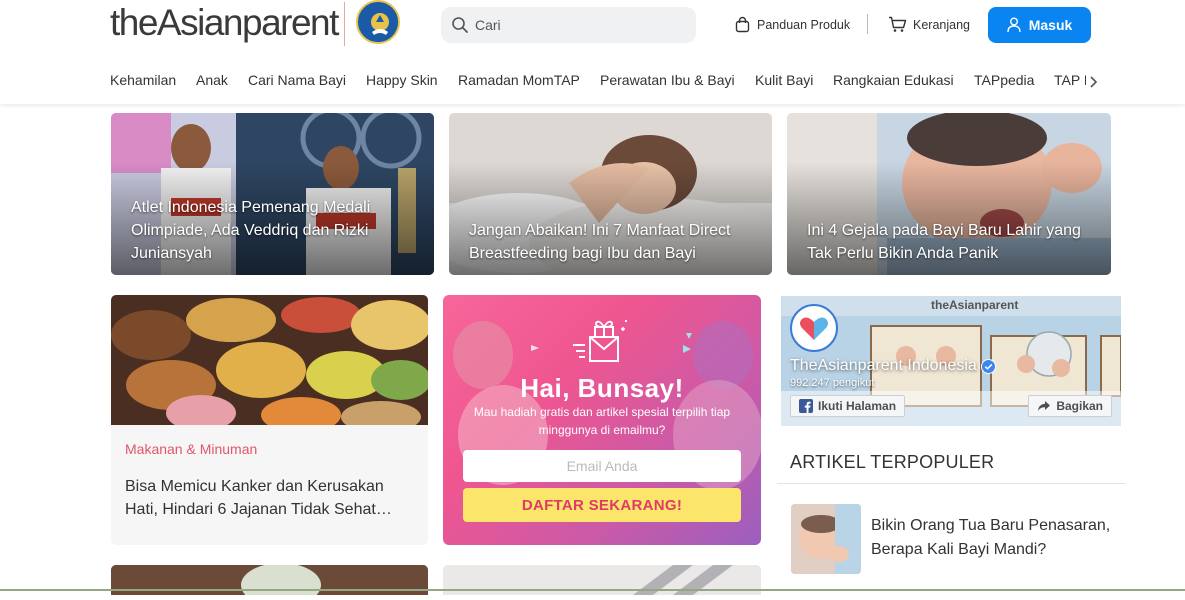 This screenshot has width=1185, height=600. What do you see at coordinates (143, 80) in the screenshot?
I see `nav-item-kehamilan: Kehamilan` at bounding box center [143, 80].